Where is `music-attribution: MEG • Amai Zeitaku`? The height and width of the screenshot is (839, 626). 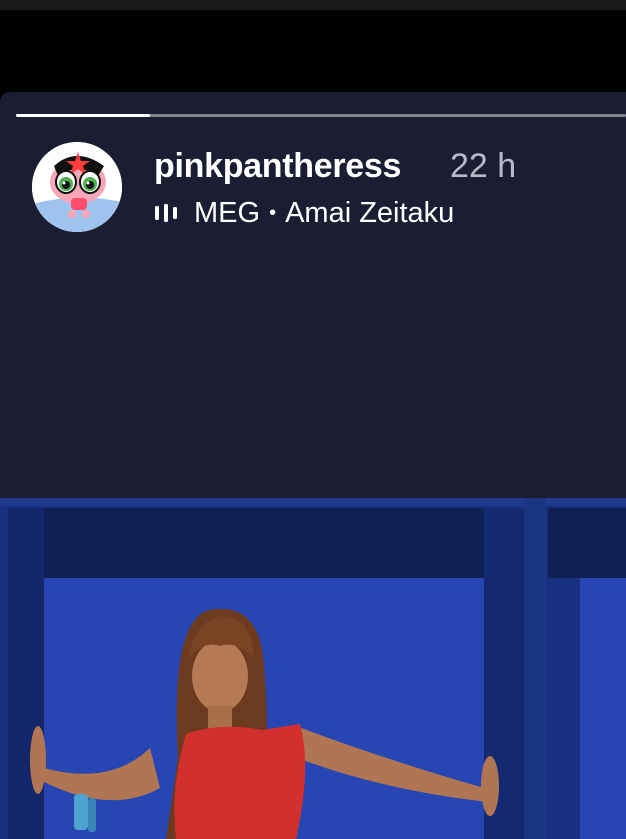 music-attribution: MEG • Amai Zeitaku is located at coordinates (304, 213).